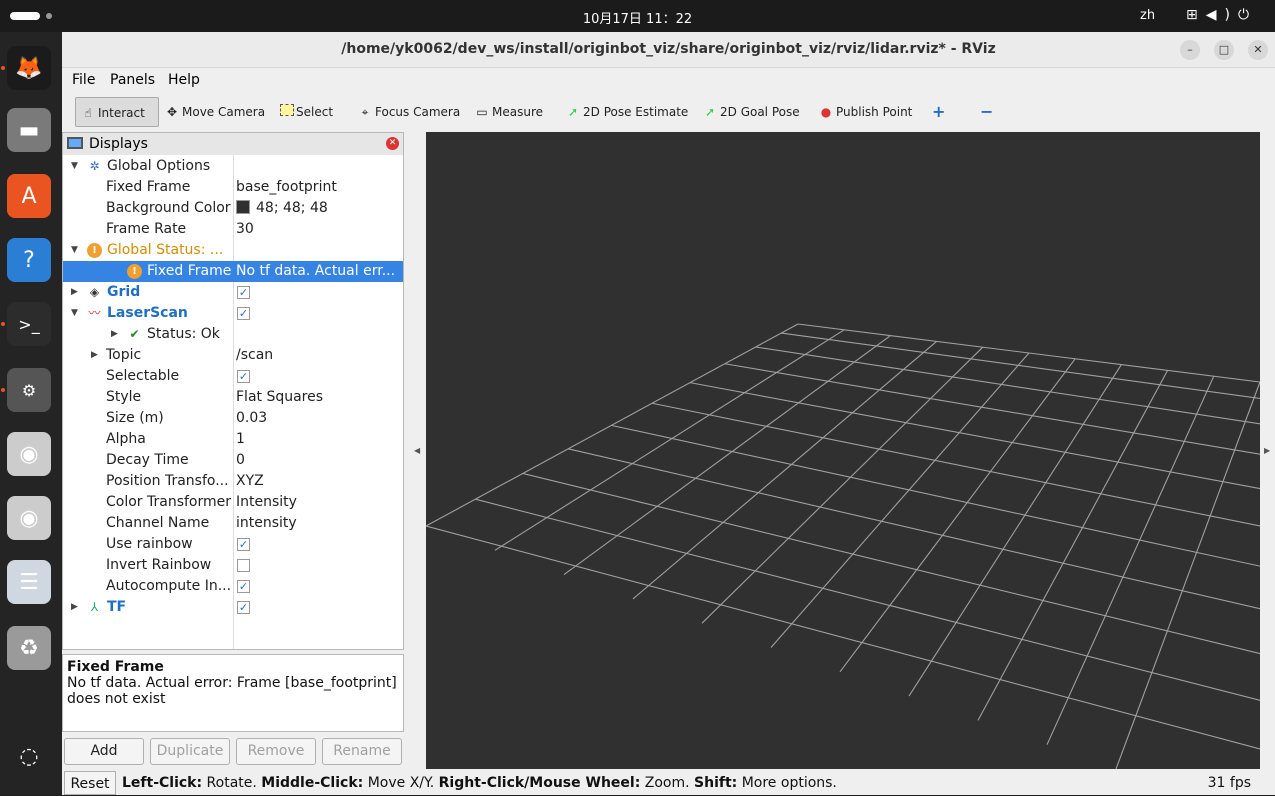 This screenshot has width=1275, height=796. What do you see at coordinates (29, 518) in the screenshot?
I see `dock-disc-2: ◉` at bounding box center [29, 518].